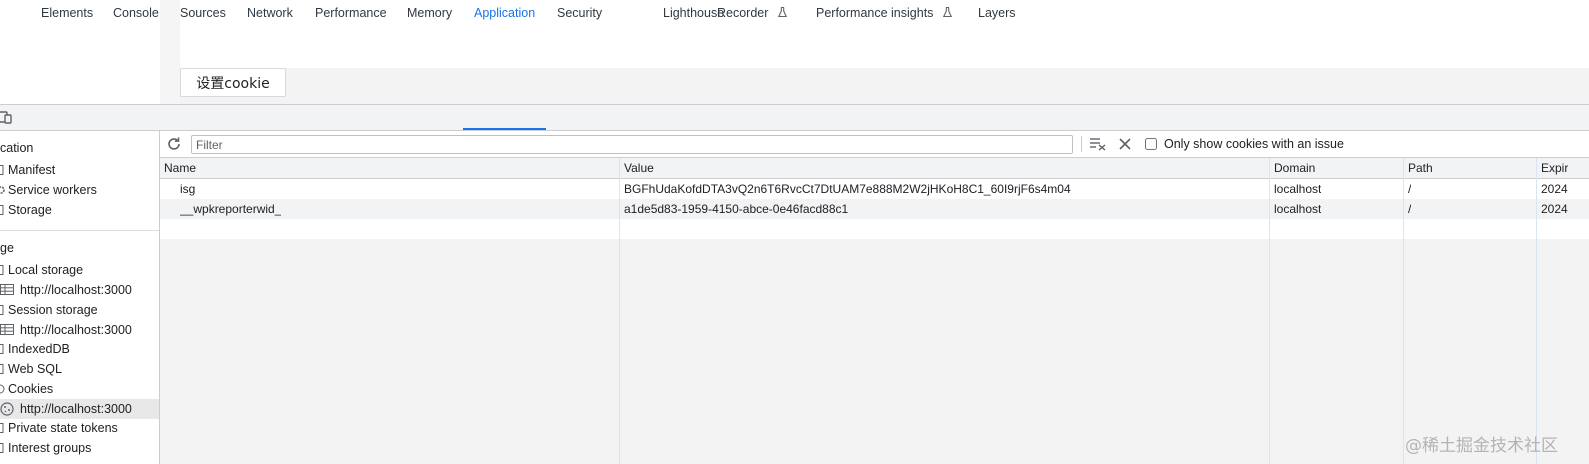  Describe the element at coordinates (693, 13) in the screenshot. I see `tab-lighthouse: Lighthouse` at that location.